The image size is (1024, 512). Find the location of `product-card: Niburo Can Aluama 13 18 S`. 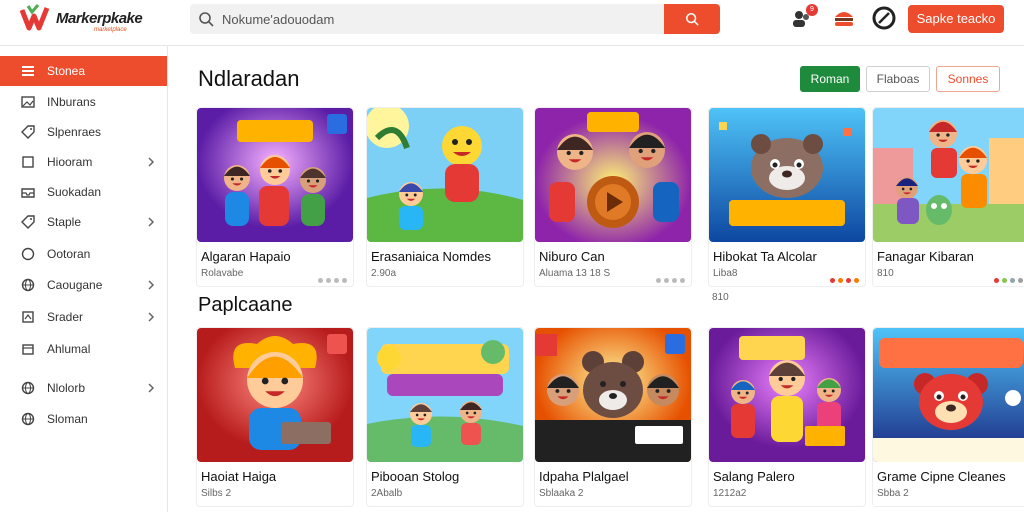

product-card: Niburo Can Aluama 13 18 S is located at coordinates (613, 197).